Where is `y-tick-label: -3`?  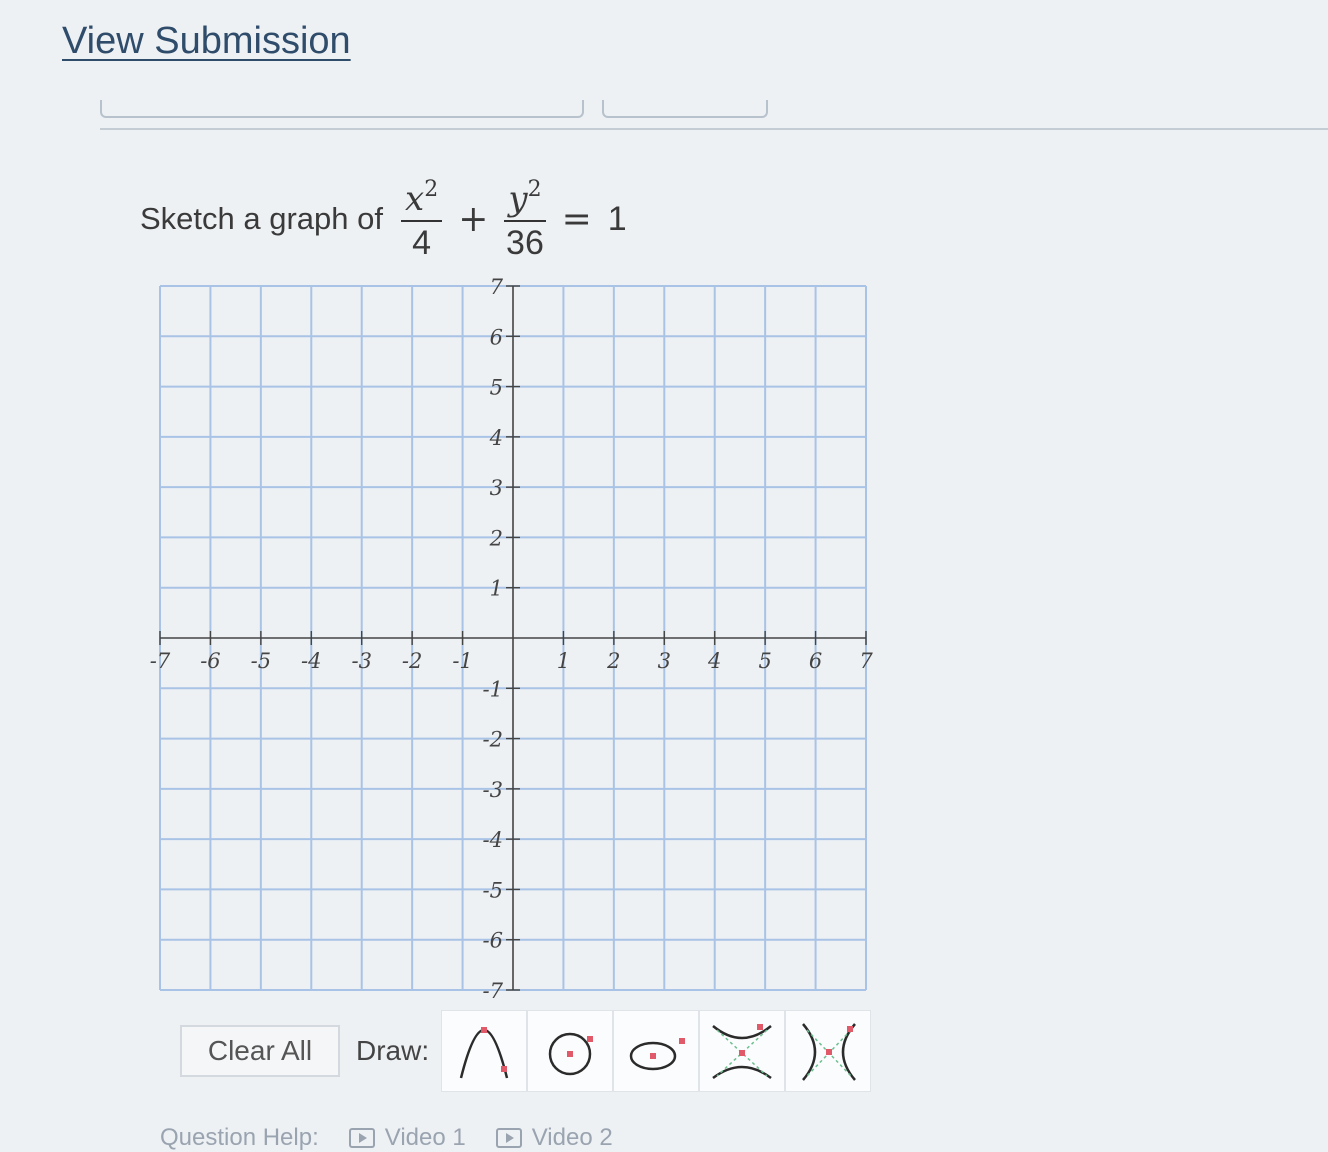 y-tick-label: -3 is located at coordinates (493, 790).